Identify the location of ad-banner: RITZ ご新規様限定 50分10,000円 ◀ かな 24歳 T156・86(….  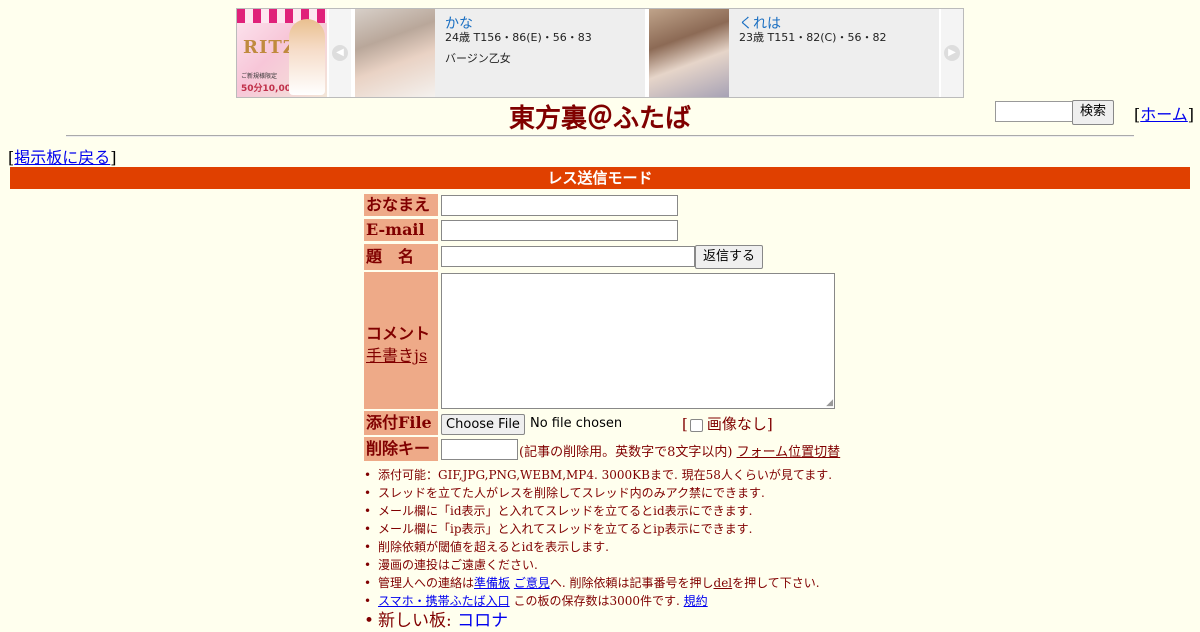
(600, 53).